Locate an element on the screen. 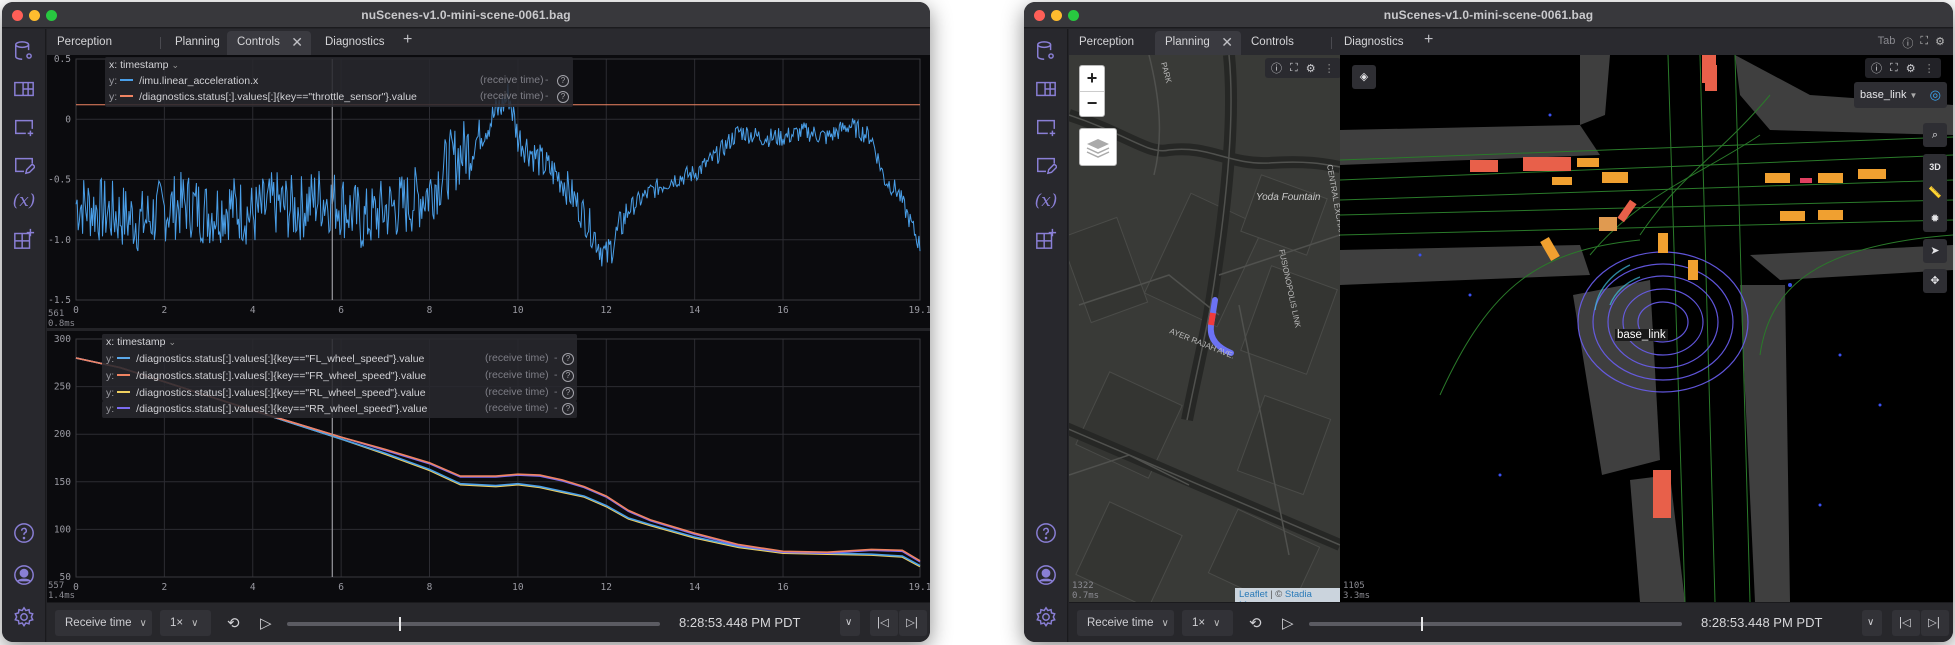 The height and width of the screenshot is (645, 1955). close-tab-icon: ✕ is located at coordinates (297, 42).